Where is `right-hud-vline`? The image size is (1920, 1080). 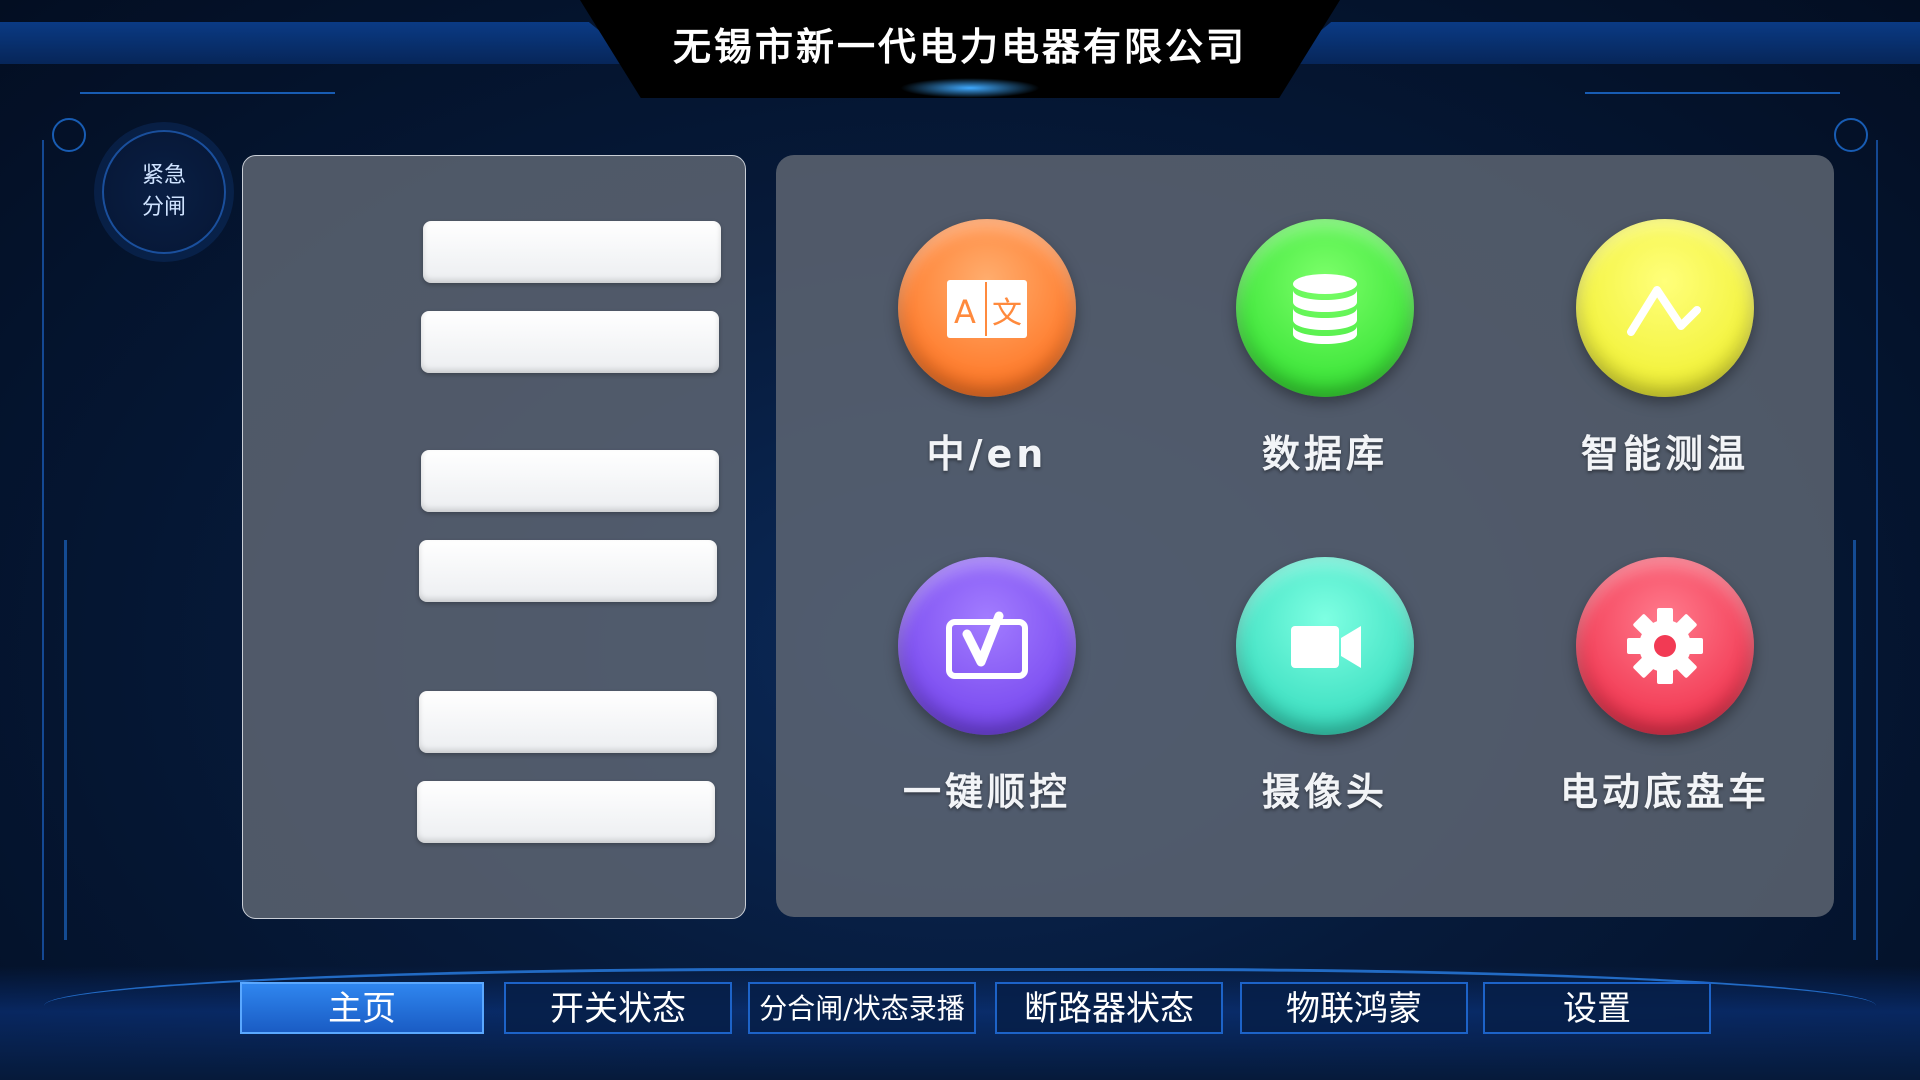 right-hud-vline is located at coordinates (1854, 740).